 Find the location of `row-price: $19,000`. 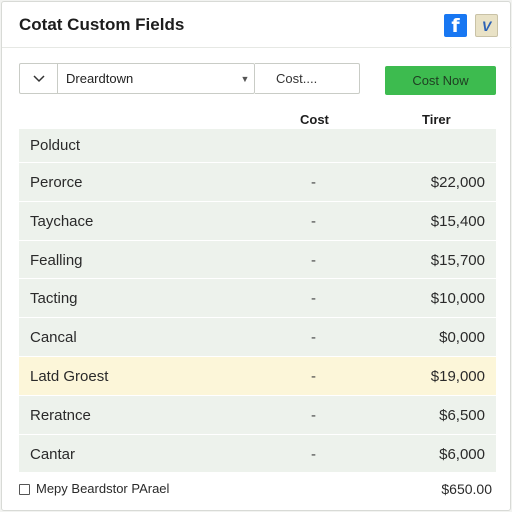

row-price: $19,000 is located at coordinates (457, 376).